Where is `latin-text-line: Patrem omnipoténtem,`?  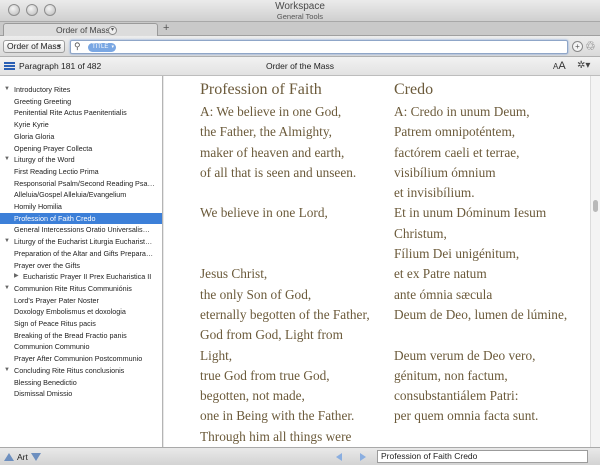 latin-text-line: Patrem omnipoténtem, is located at coordinates (455, 132).